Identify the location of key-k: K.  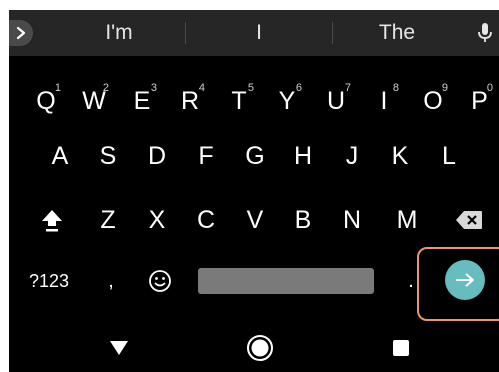
(400, 156).